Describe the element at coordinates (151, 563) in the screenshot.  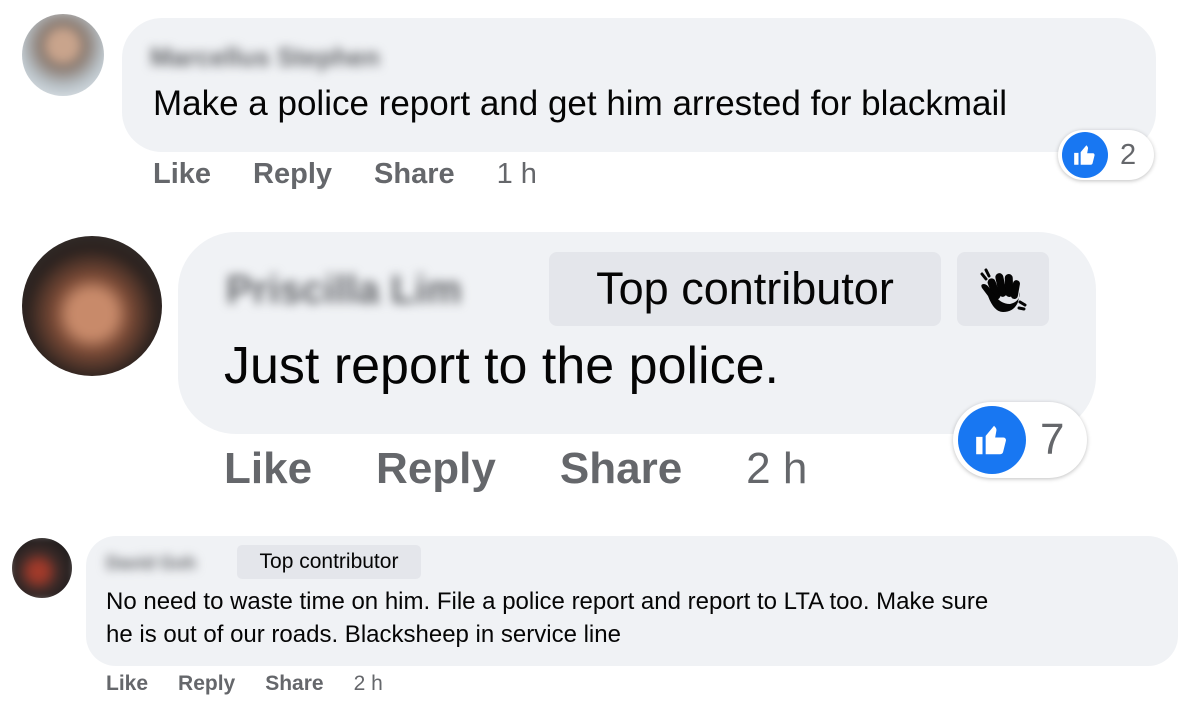
I see `author-name: David Goh` at that location.